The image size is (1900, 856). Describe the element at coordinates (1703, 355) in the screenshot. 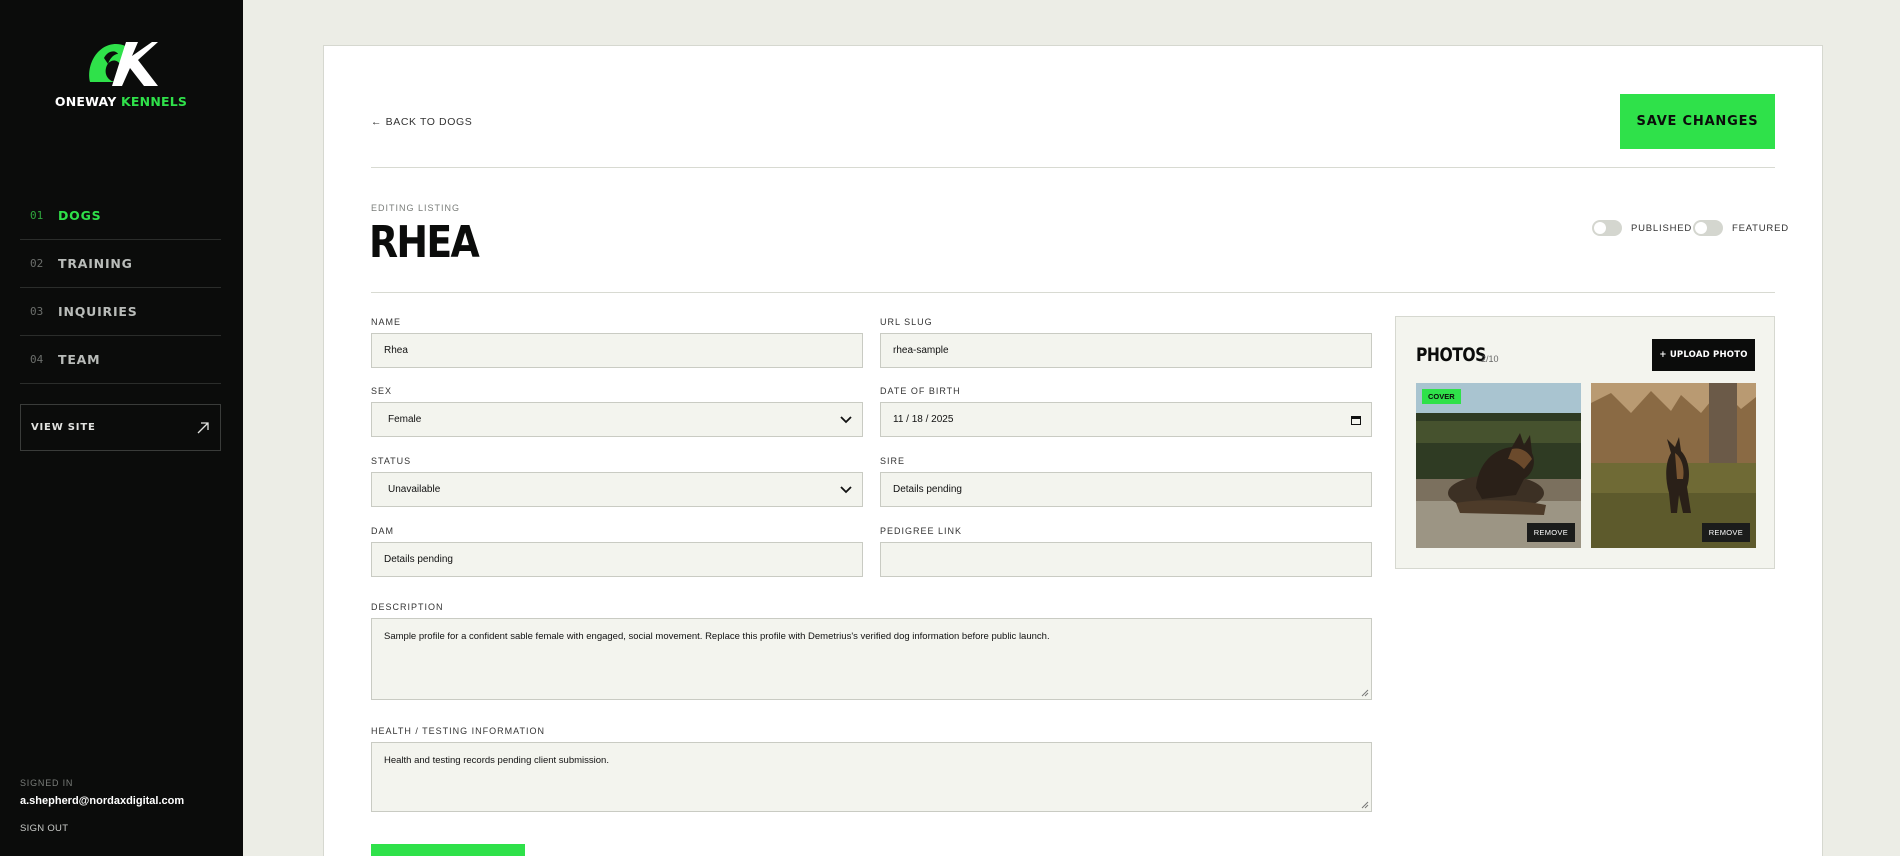

I see `upload-photo-button: + UPLOAD PHOTO` at that location.